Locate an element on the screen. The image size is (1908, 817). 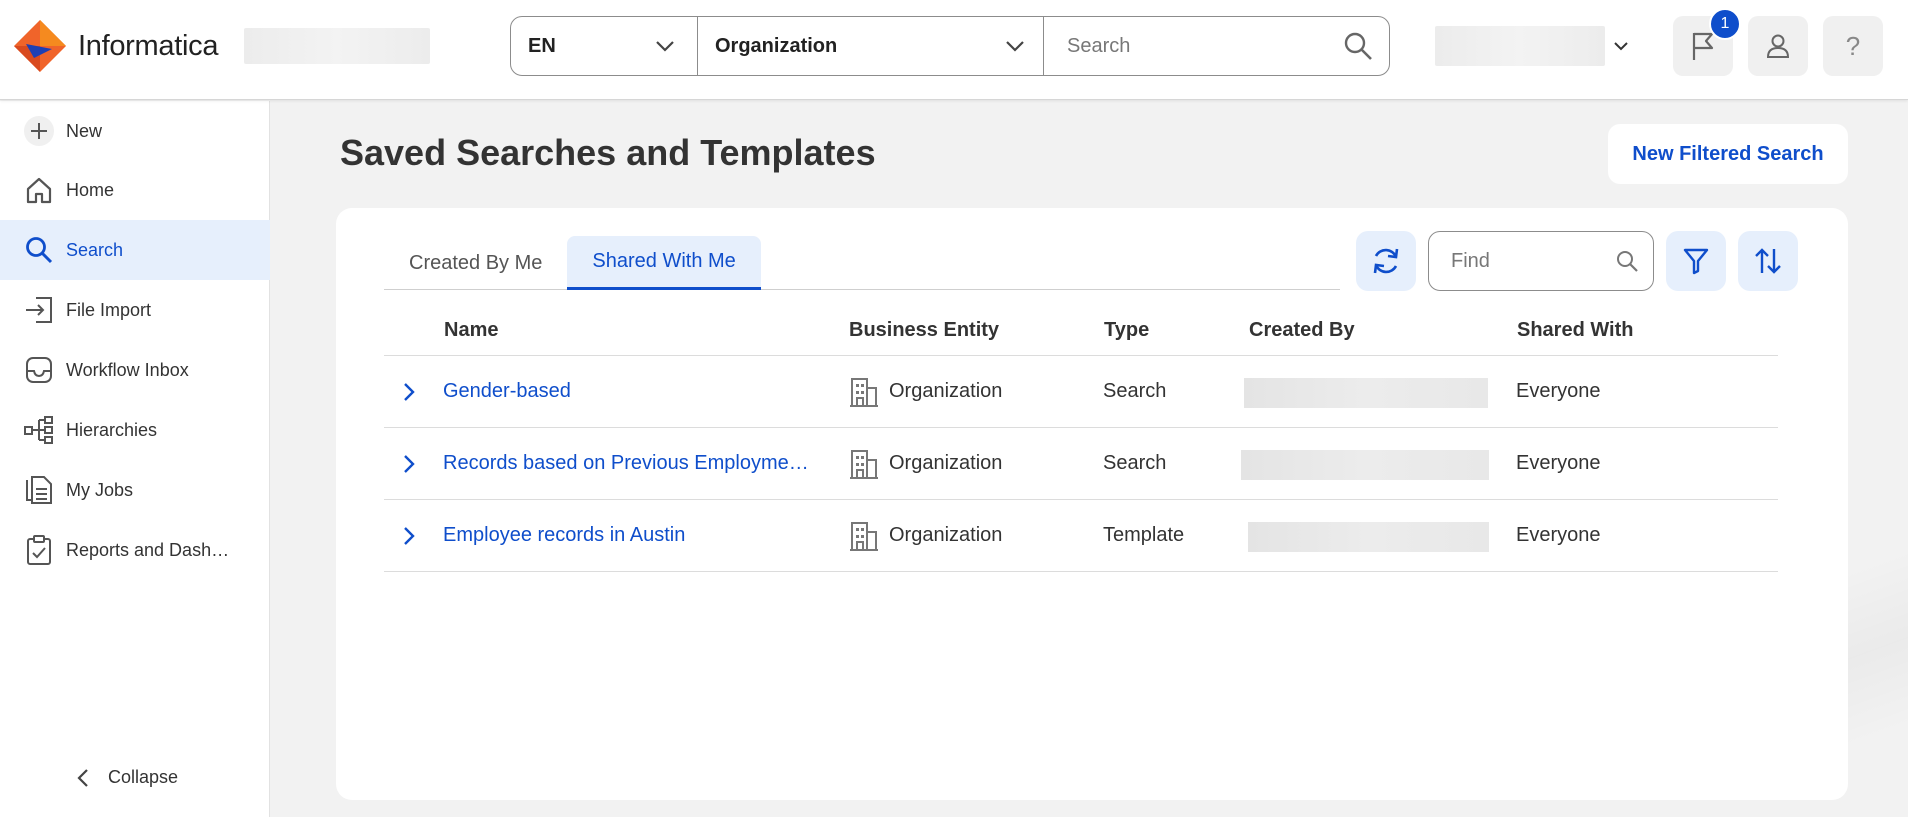
sort-icon is located at coordinates (1768, 261).